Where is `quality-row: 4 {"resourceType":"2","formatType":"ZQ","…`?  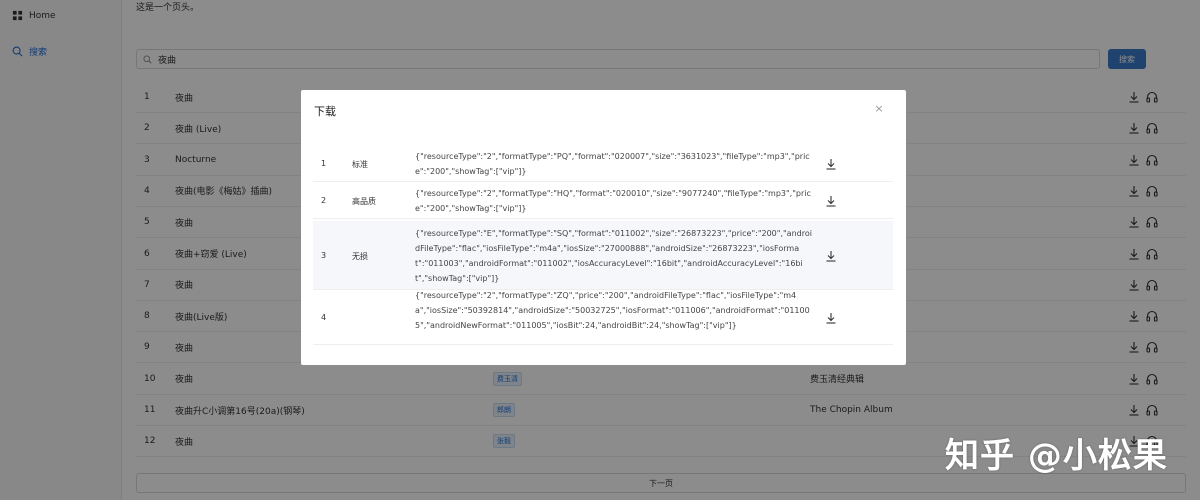
quality-row: 4 {"resourceType":"2","formatType":"ZQ","… is located at coordinates (603, 318).